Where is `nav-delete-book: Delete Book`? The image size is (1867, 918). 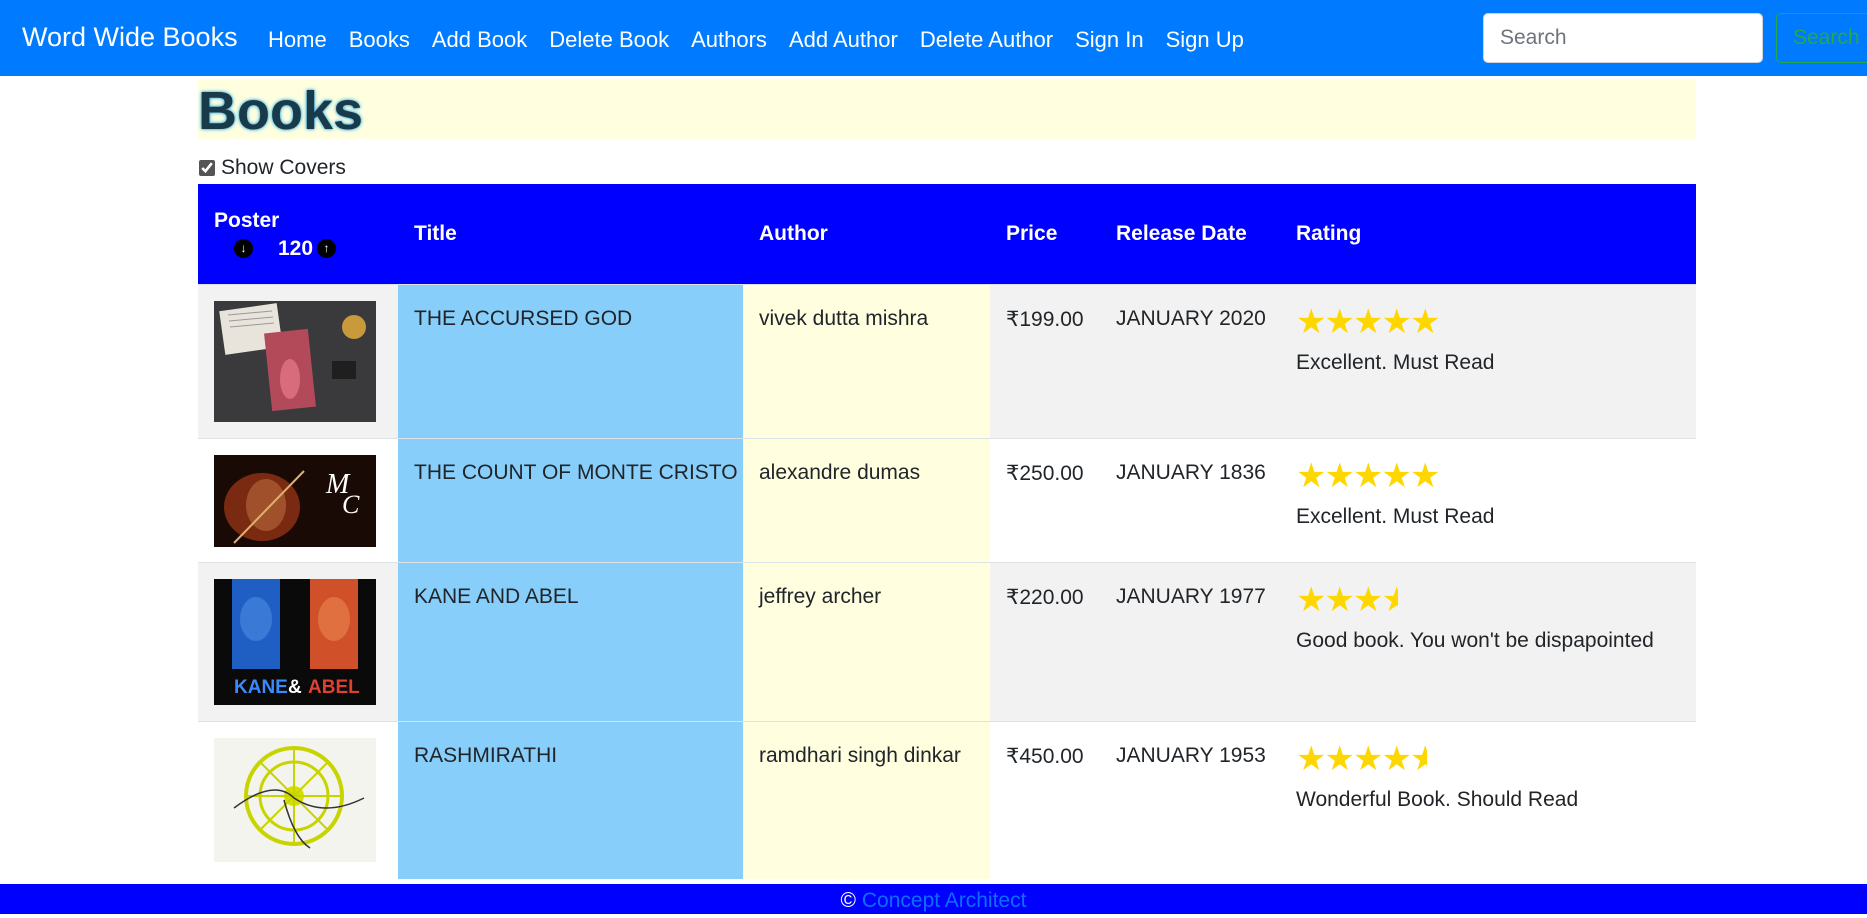
nav-delete-book: Delete Book is located at coordinates (609, 40).